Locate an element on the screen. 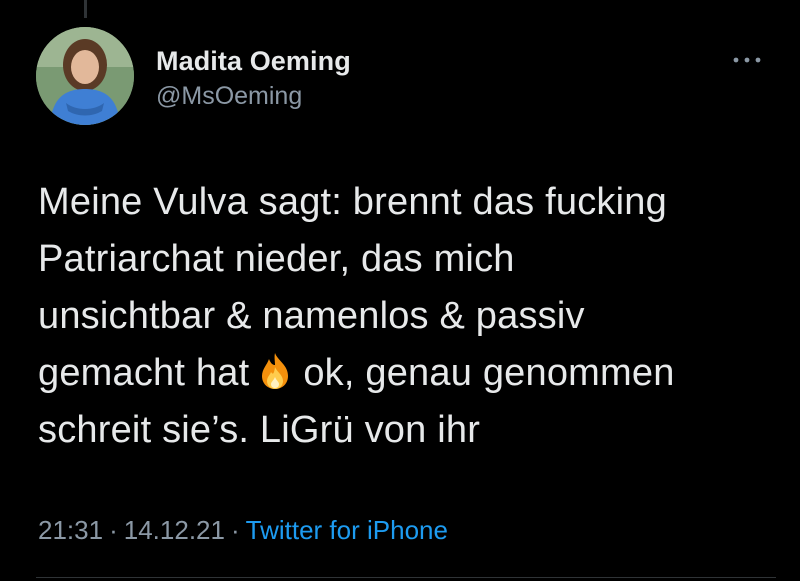 The height and width of the screenshot is (581, 800). fire-emoji-icon is located at coordinates (275, 371).